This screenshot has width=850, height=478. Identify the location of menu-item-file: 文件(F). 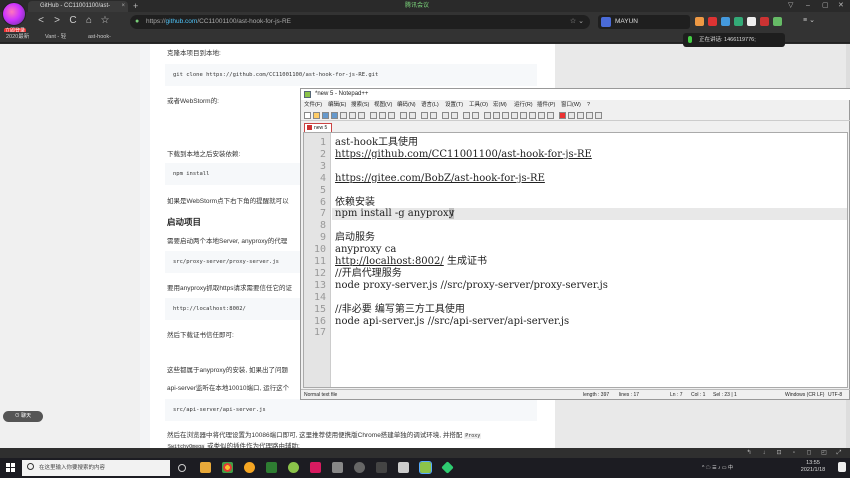
(313, 105).